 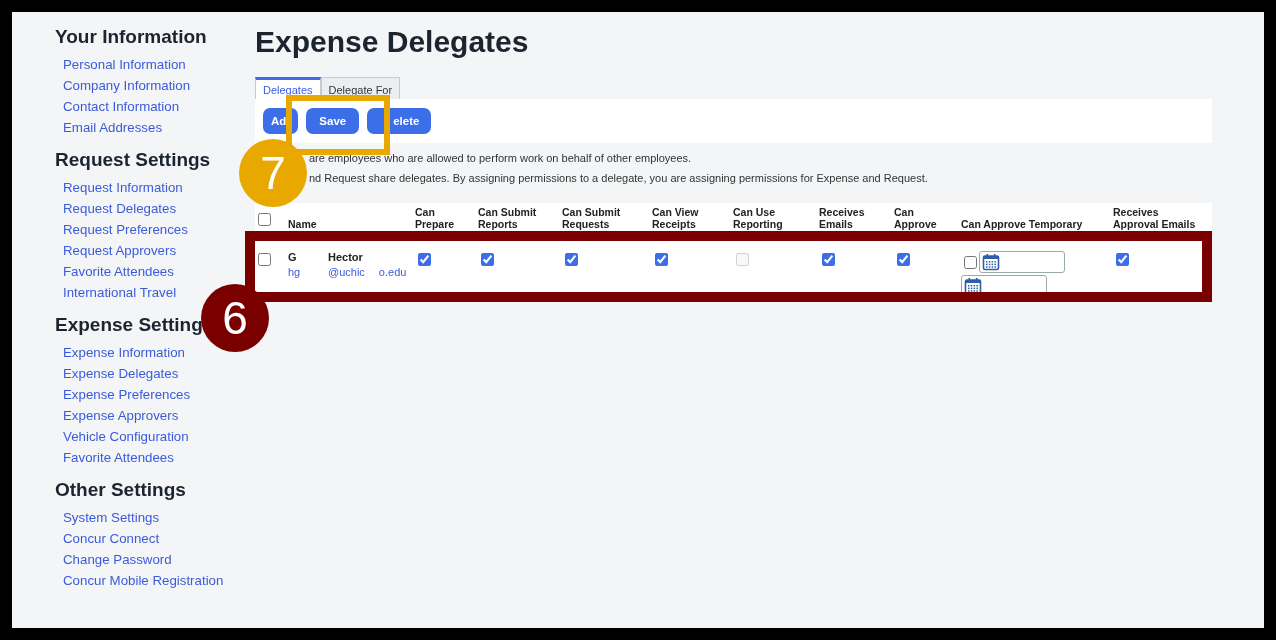 I want to click on sidebar-link: Contact Information, so click(x=121, y=106).